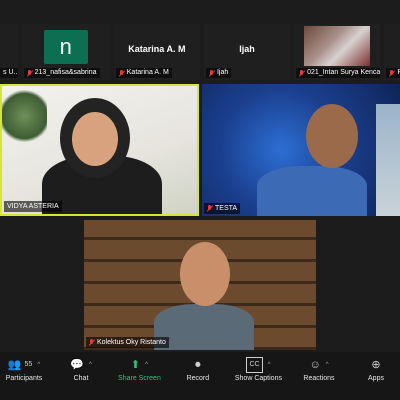 The image size is (400, 400). I want to click on participant-name-tag: Katarina A. M, so click(143, 73).